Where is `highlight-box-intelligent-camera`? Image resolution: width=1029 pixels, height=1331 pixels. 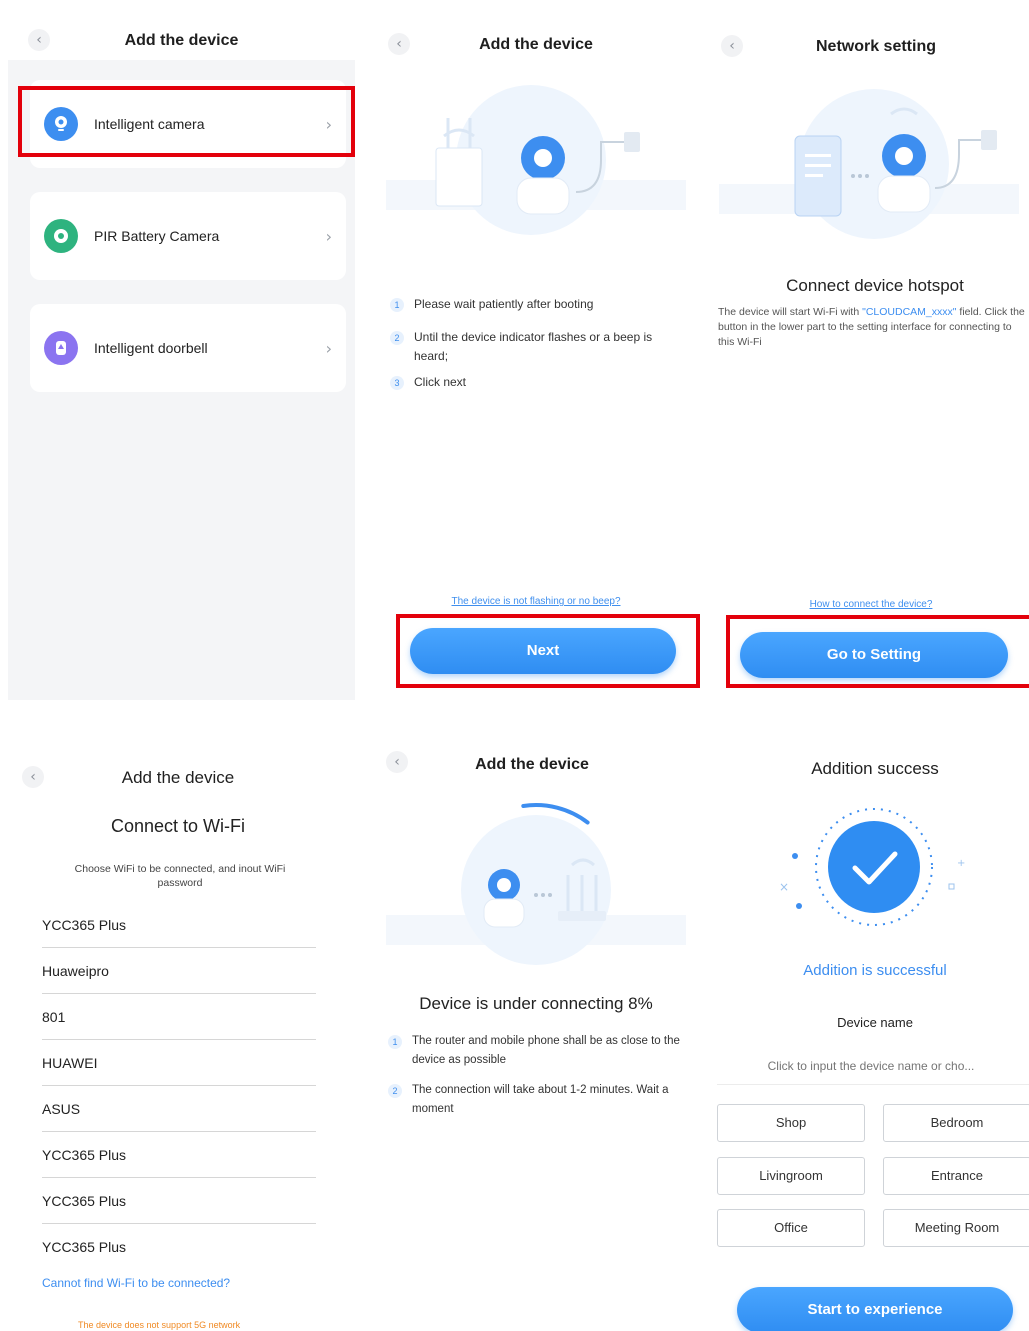 highlight-box-intelligent-camera is located at coordinates (186, 121).